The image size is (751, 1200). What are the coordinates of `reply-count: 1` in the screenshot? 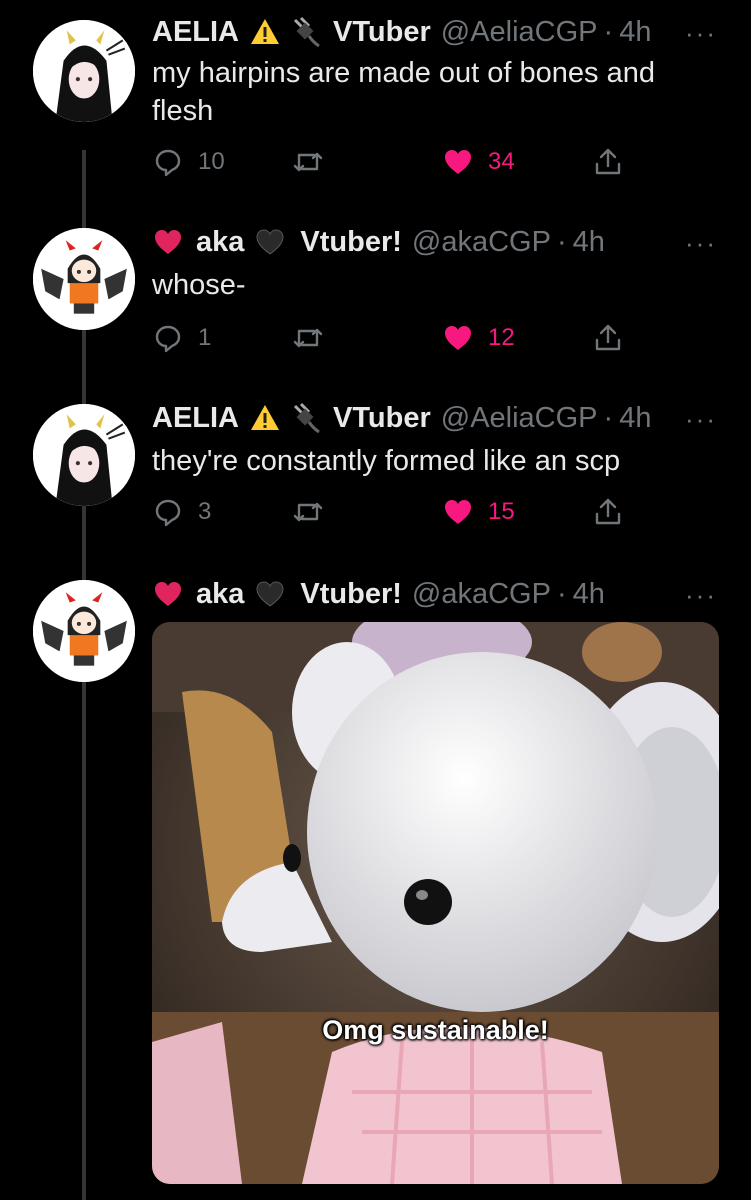 It's located at (205, 337).